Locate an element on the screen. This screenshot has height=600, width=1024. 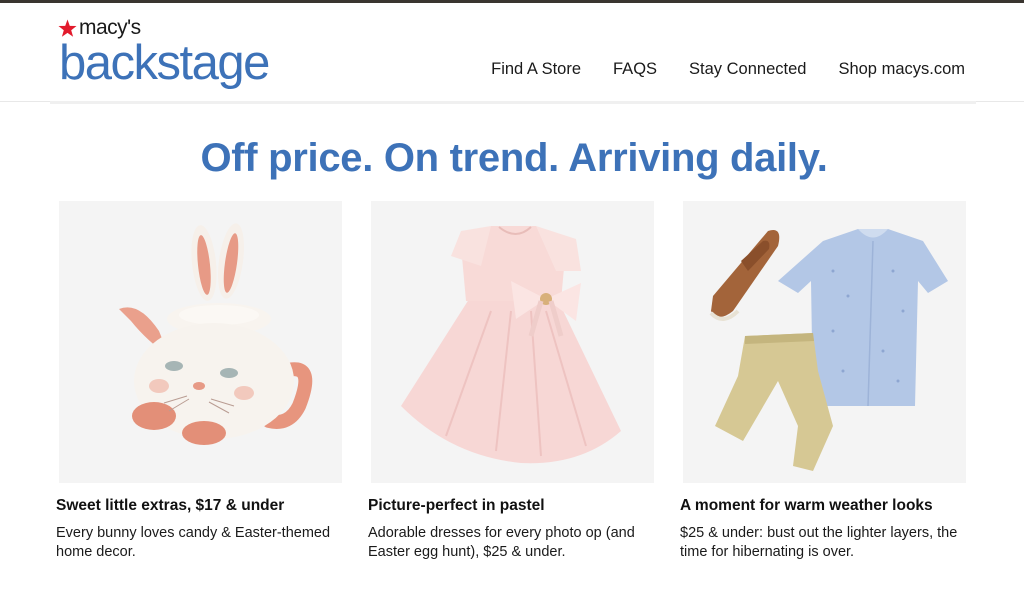
pastel-dress-illustration is located at coordinates (512, 342).